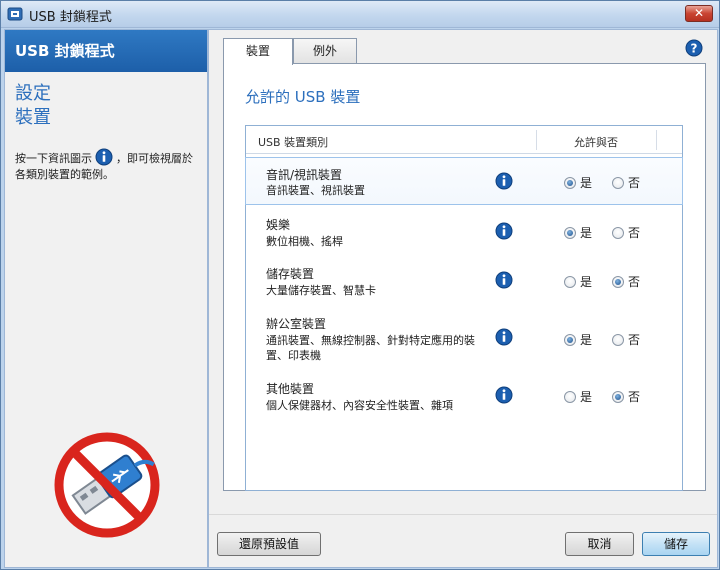 The width and height of the screenshot is (720, 570). I want to click on help-icon: ?, so click(694, 48).